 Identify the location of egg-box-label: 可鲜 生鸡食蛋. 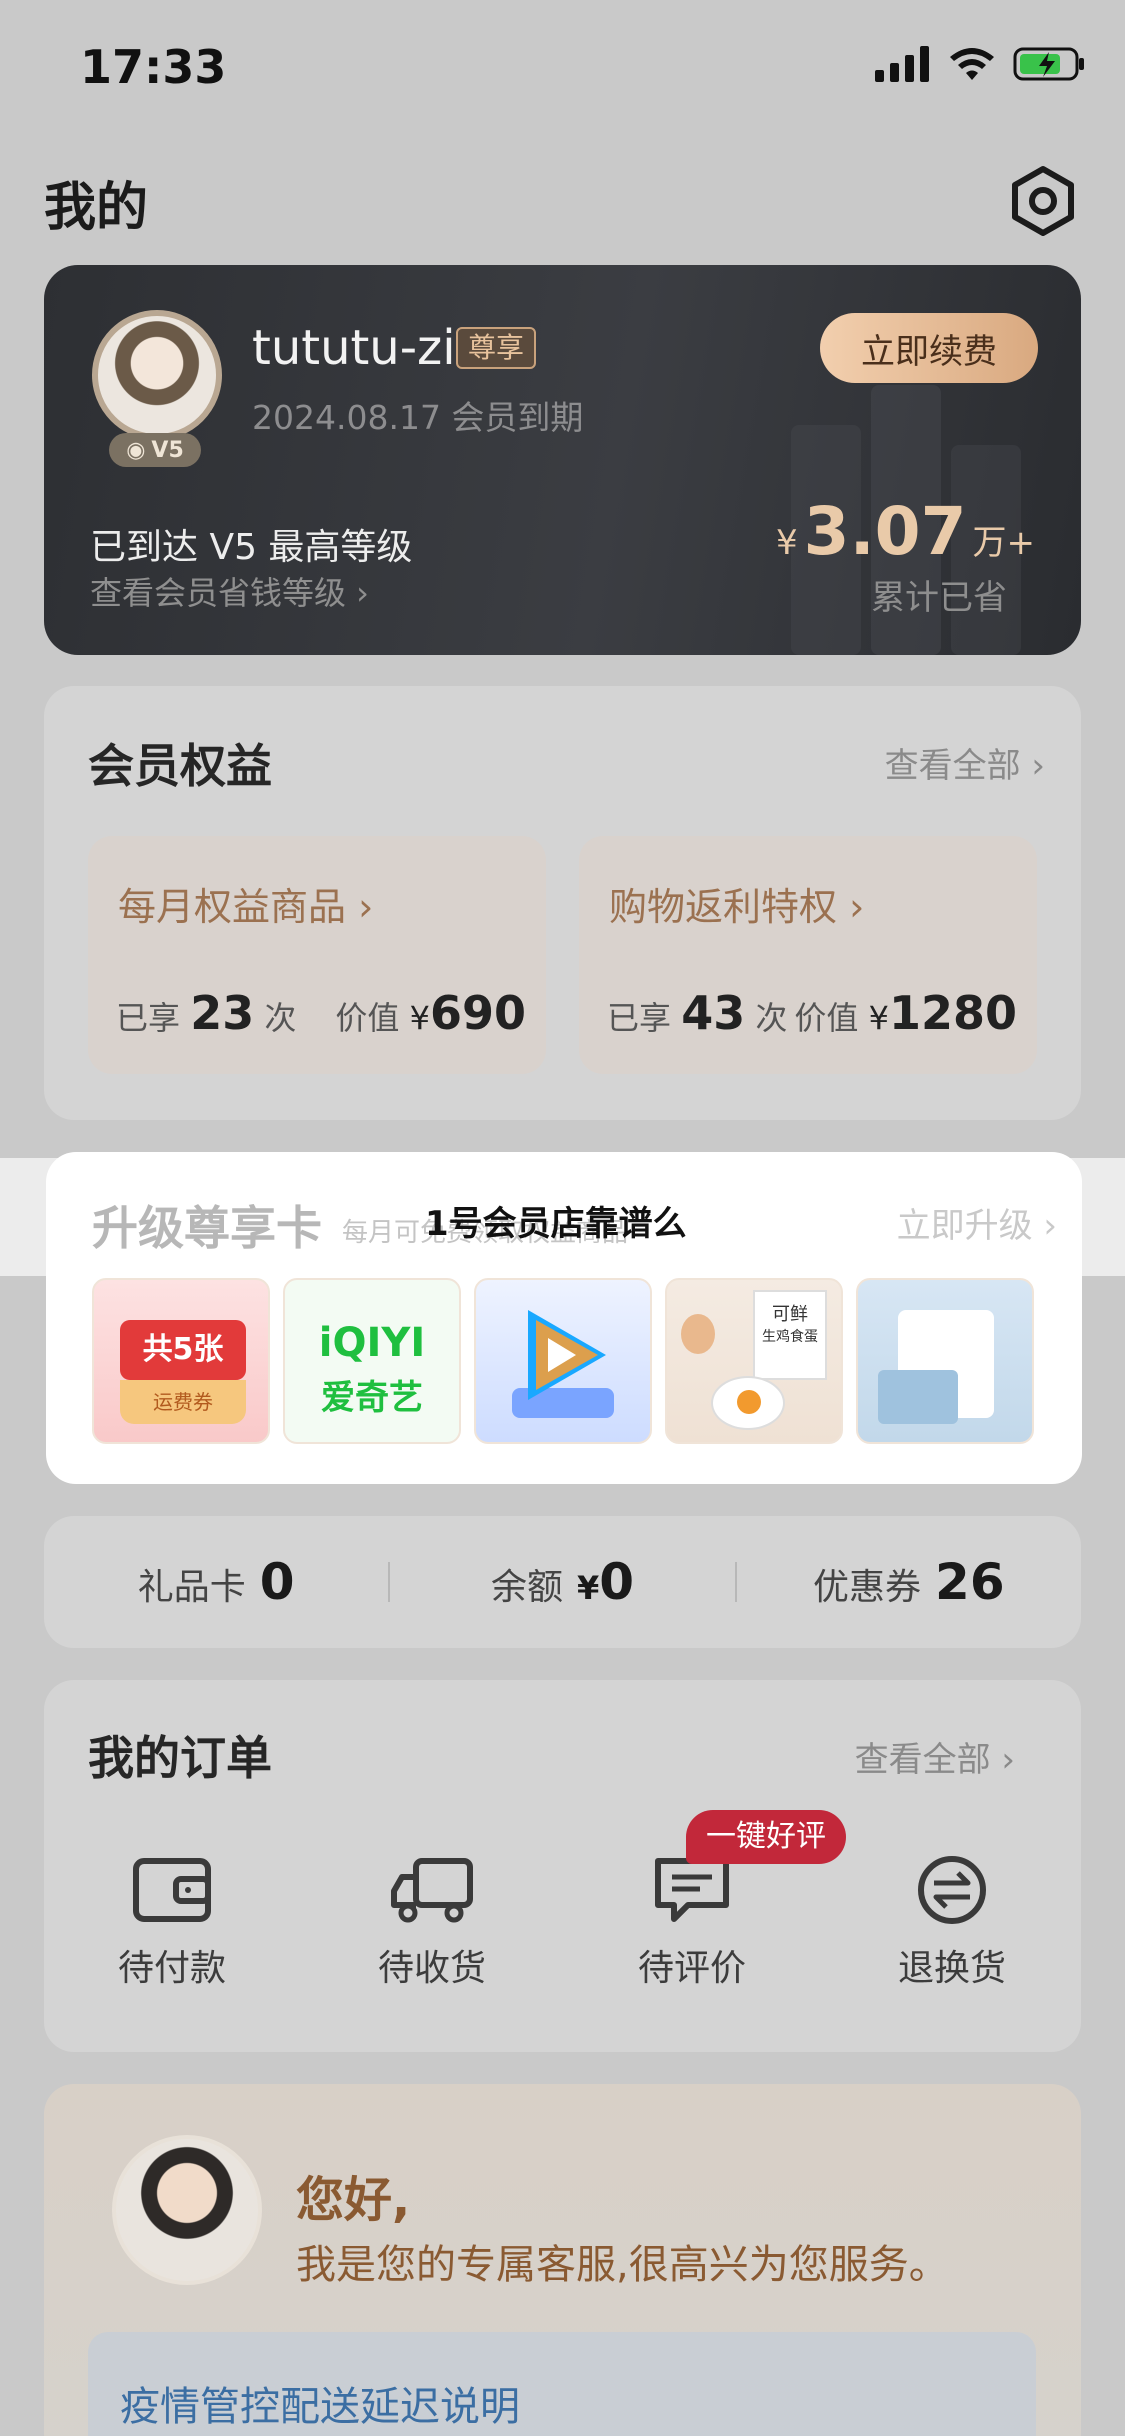
(790, 1335).